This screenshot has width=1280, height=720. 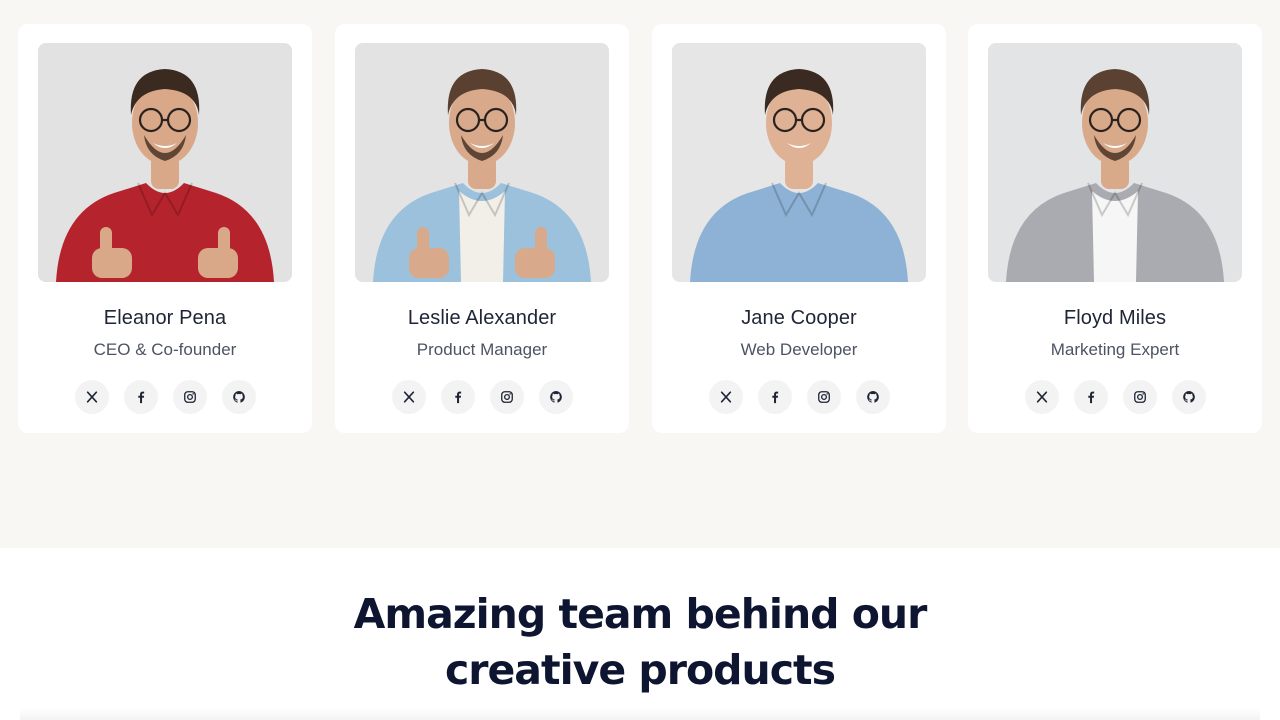 I want to click on team-card: Leslie Alexander Product Manager, so click(x=482, y=228).